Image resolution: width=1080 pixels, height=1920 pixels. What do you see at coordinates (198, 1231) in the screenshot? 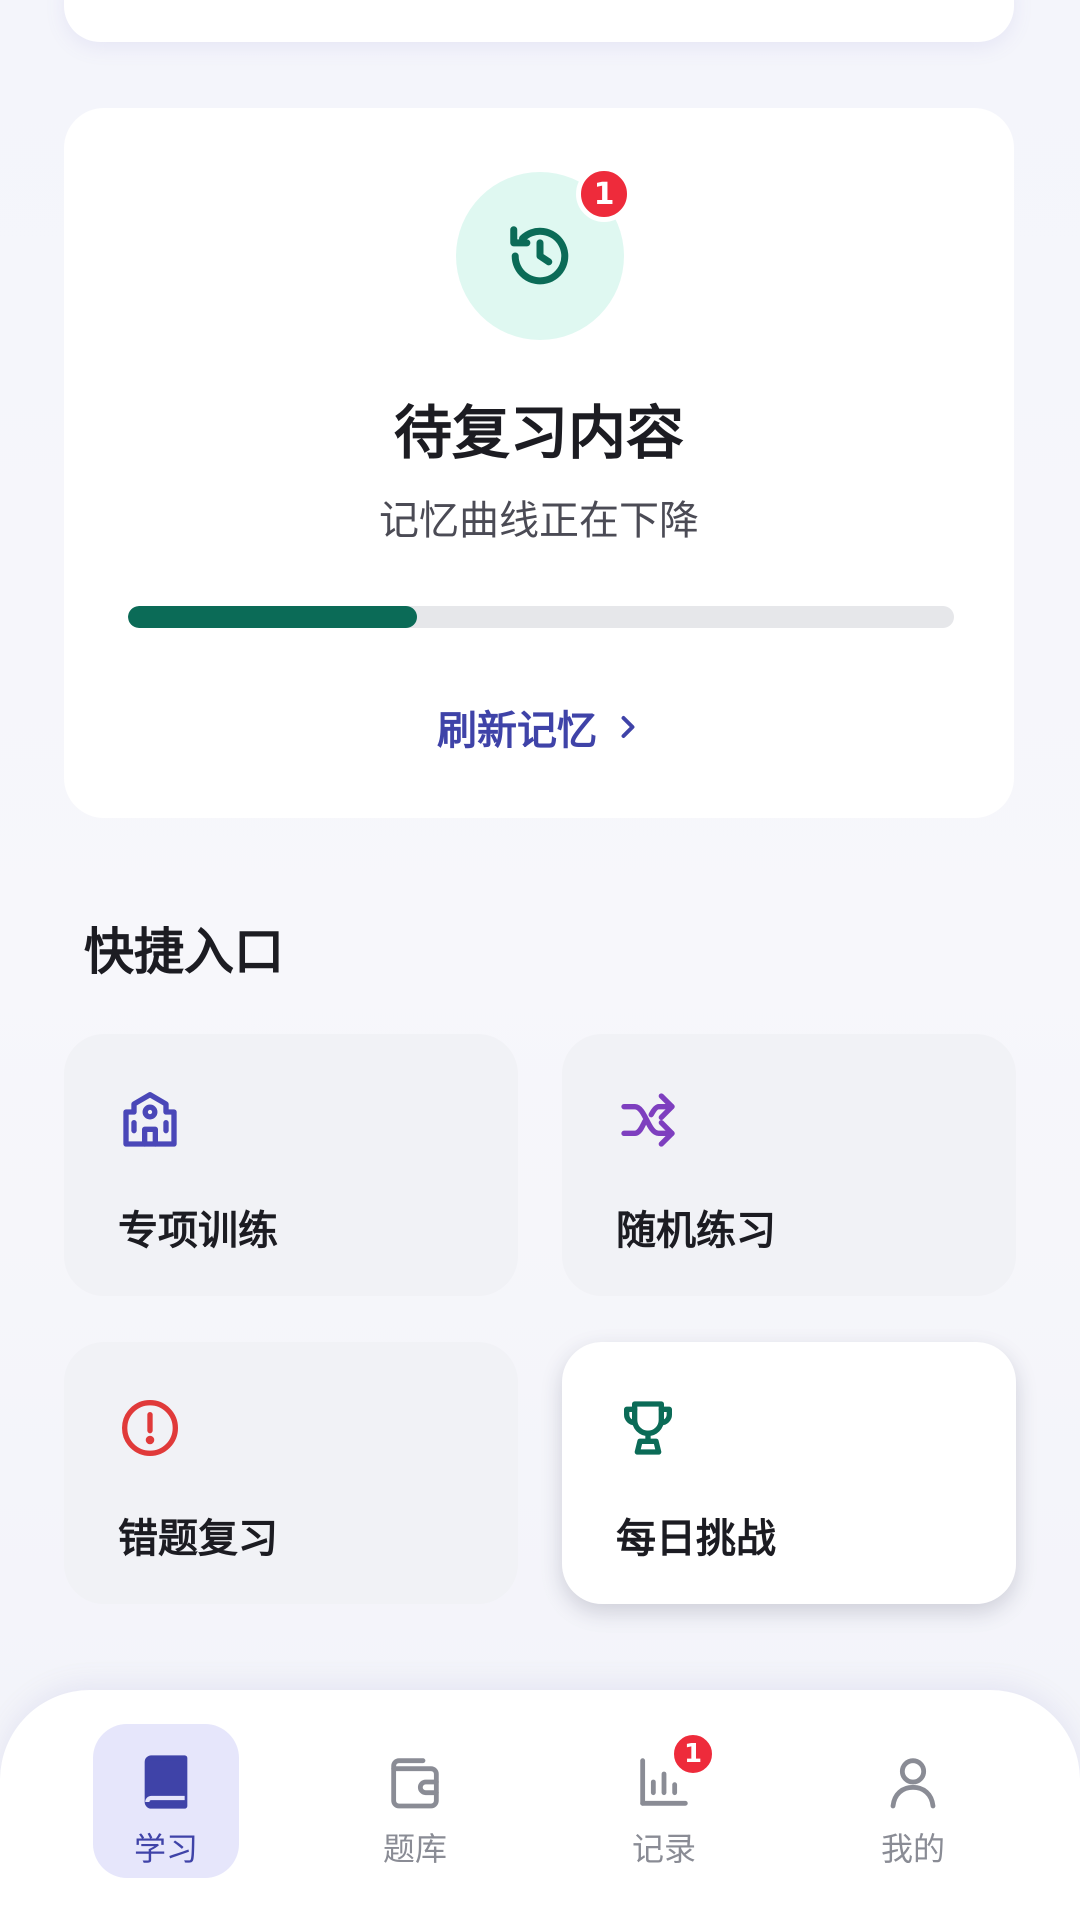
I see `tile-label: 专项训练` at bounding box center [198, 1231].